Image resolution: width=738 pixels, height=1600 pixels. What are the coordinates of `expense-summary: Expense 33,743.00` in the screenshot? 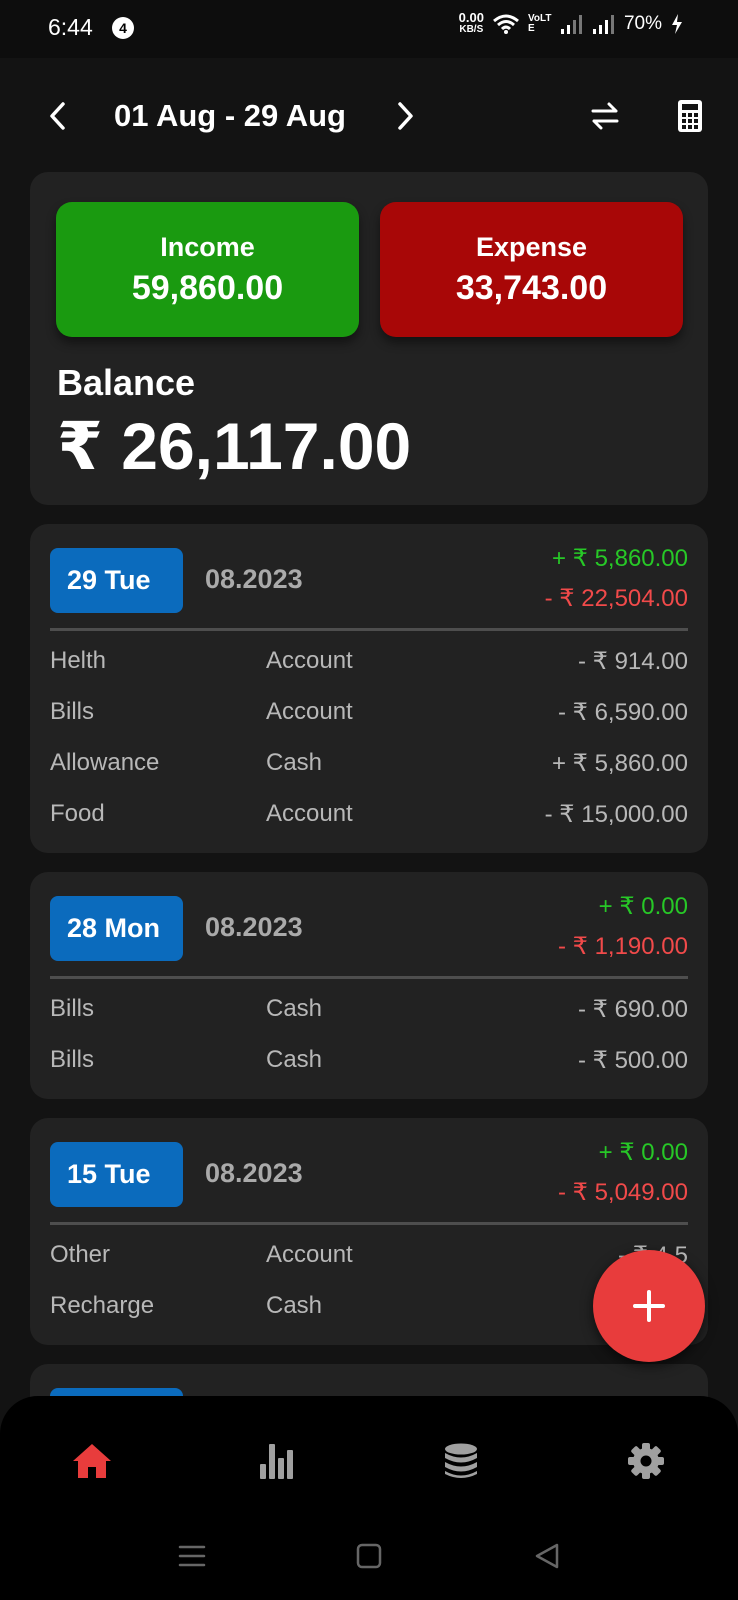 It's located at (531, 269).